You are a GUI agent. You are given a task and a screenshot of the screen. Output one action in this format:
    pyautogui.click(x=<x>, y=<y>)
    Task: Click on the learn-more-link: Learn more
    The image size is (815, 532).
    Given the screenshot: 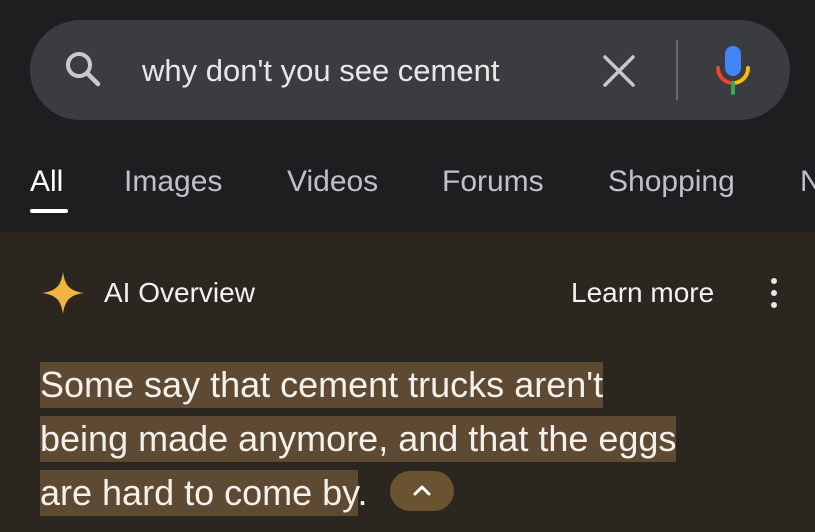 What is the action you would take?
    pyautogui.click(x=642, y=293)
    